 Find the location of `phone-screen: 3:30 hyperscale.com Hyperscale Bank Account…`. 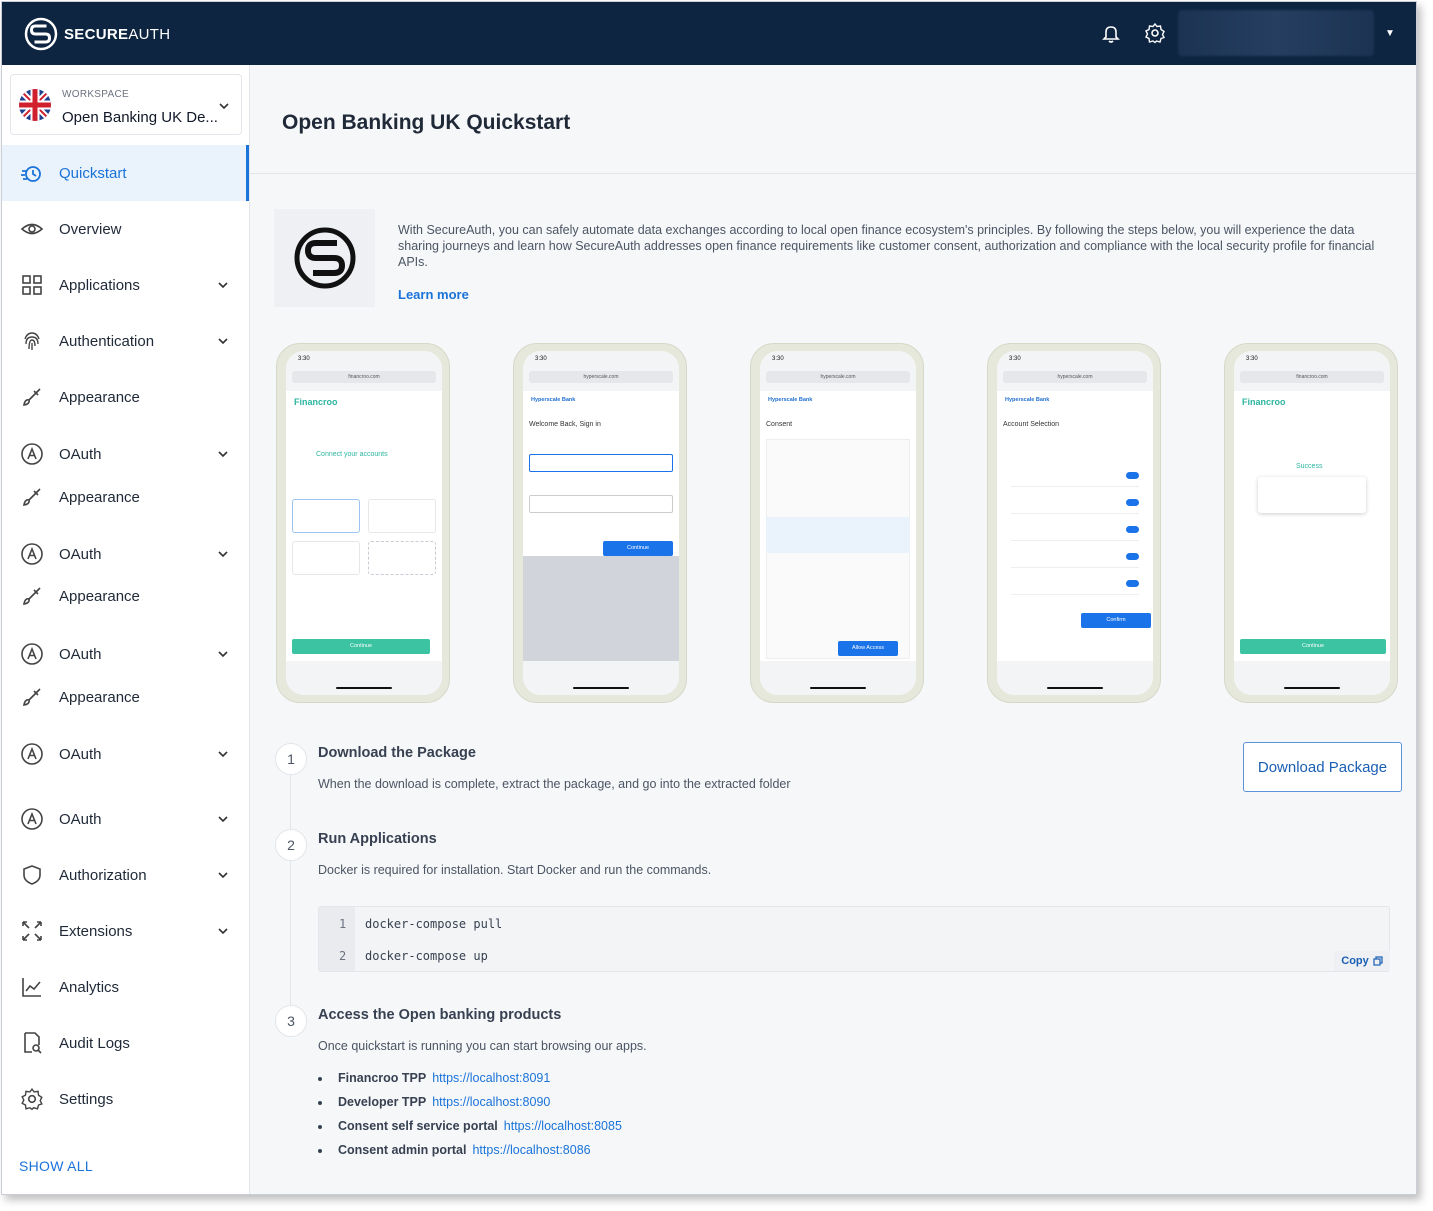

phone-screen: 3:30 hyperscale.com Hyperscale Bank Account… is located at coordinates (1075, 523).